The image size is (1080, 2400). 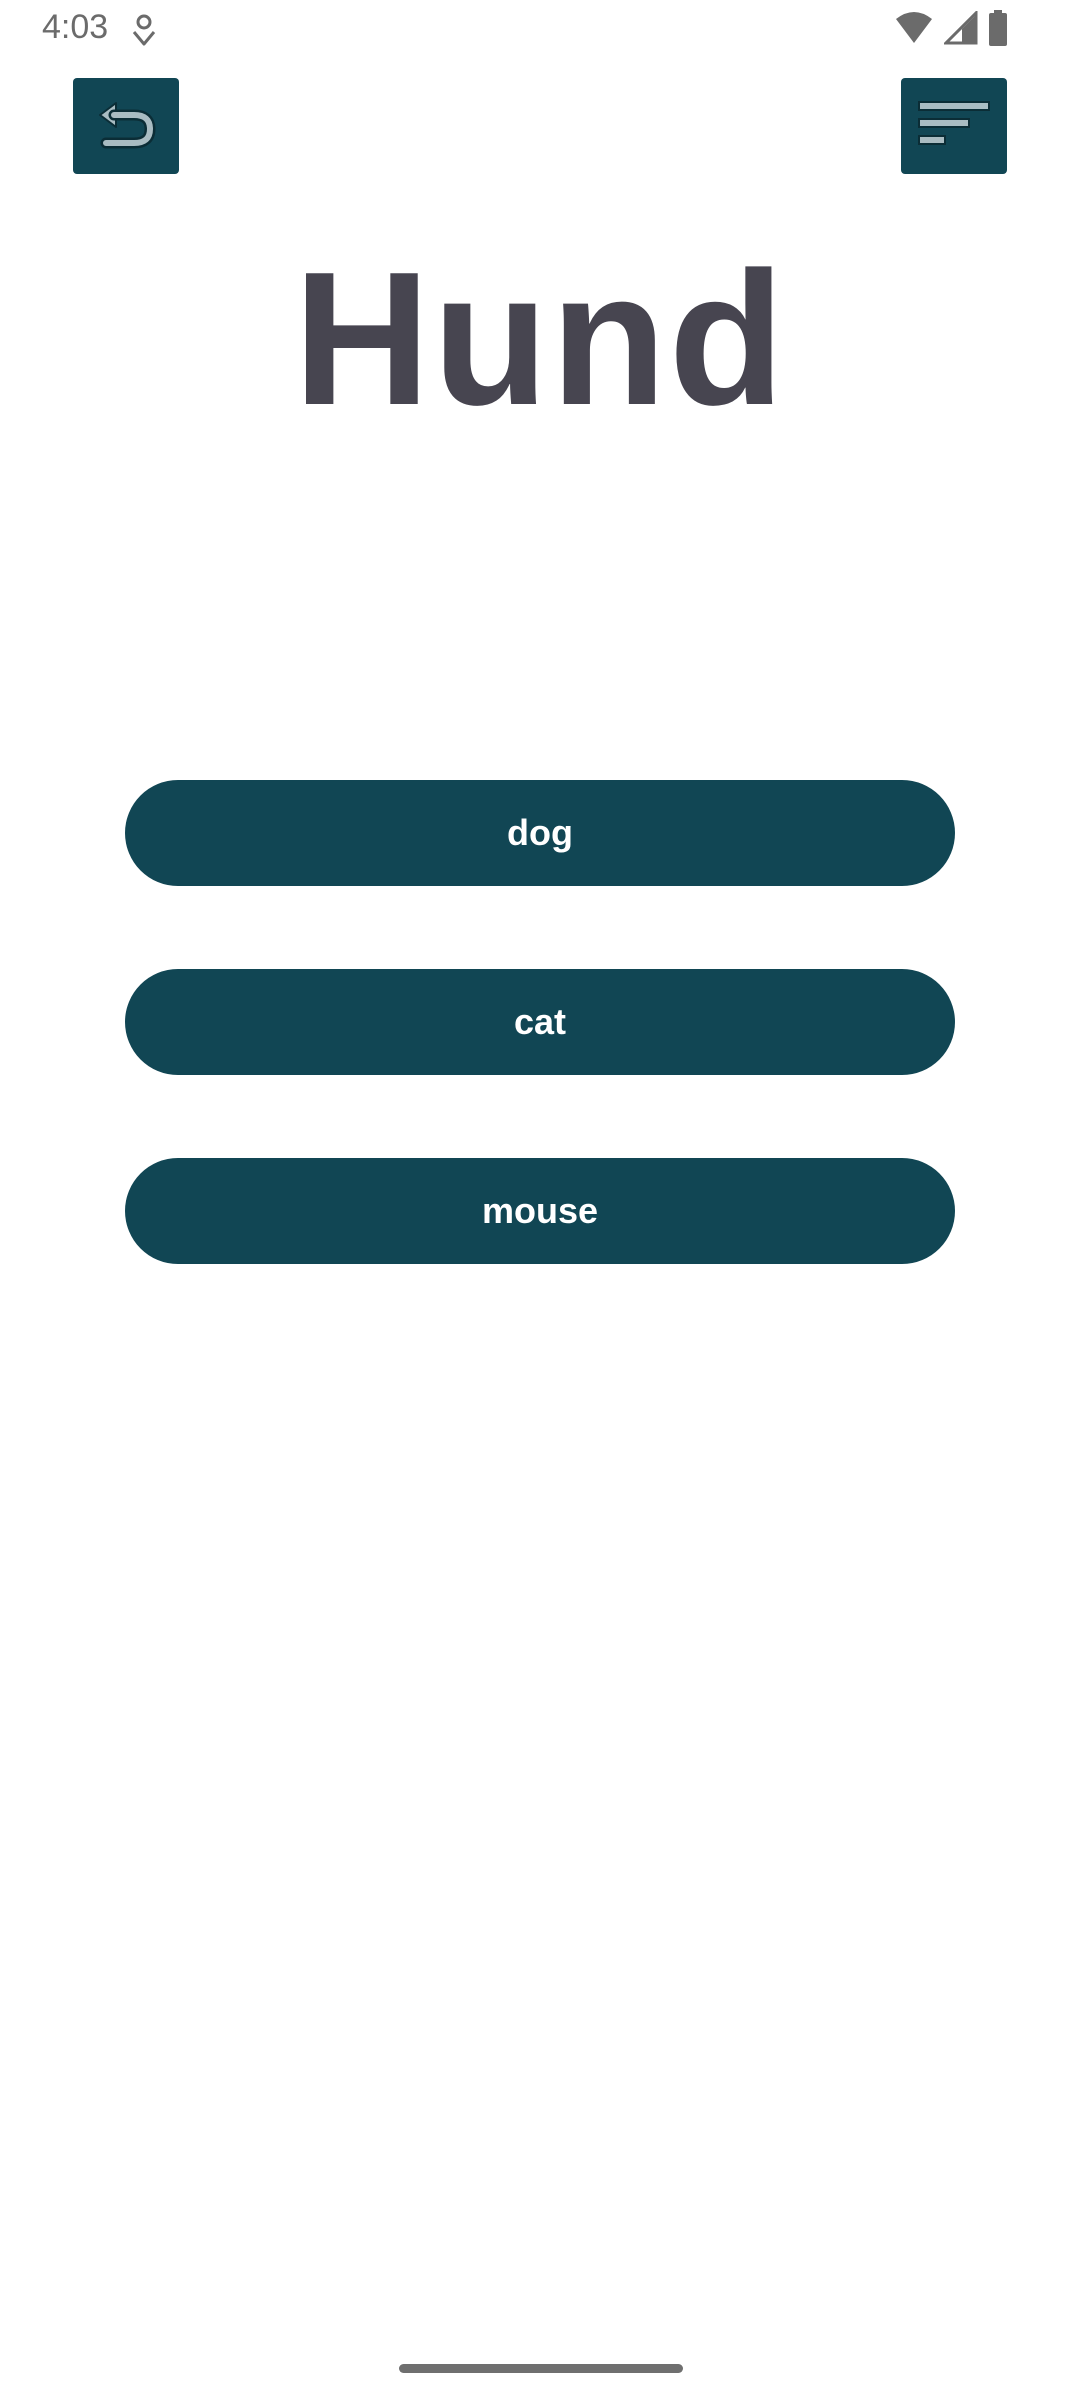 What do you see at coordinates (541, 2368) in the screenshot?
I see `home-indicator` at bounding box center [541, 2368].